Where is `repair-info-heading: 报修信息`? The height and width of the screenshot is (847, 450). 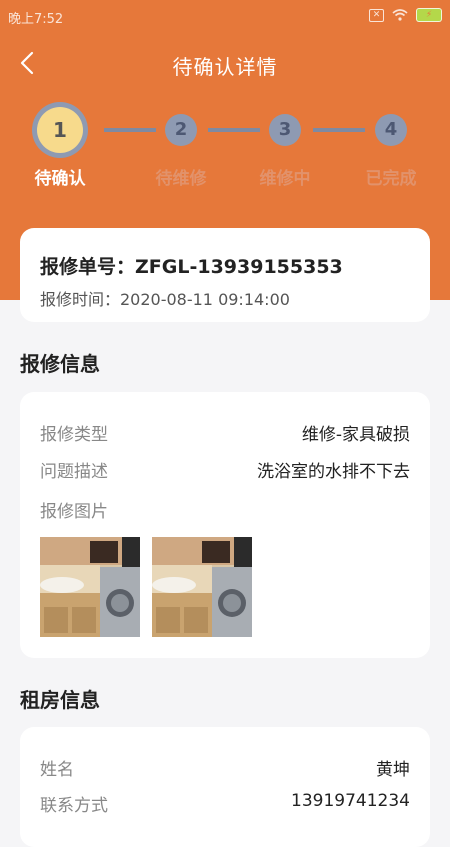 repair-info-heading: 报修信息 is located at coordinates (60, 364).